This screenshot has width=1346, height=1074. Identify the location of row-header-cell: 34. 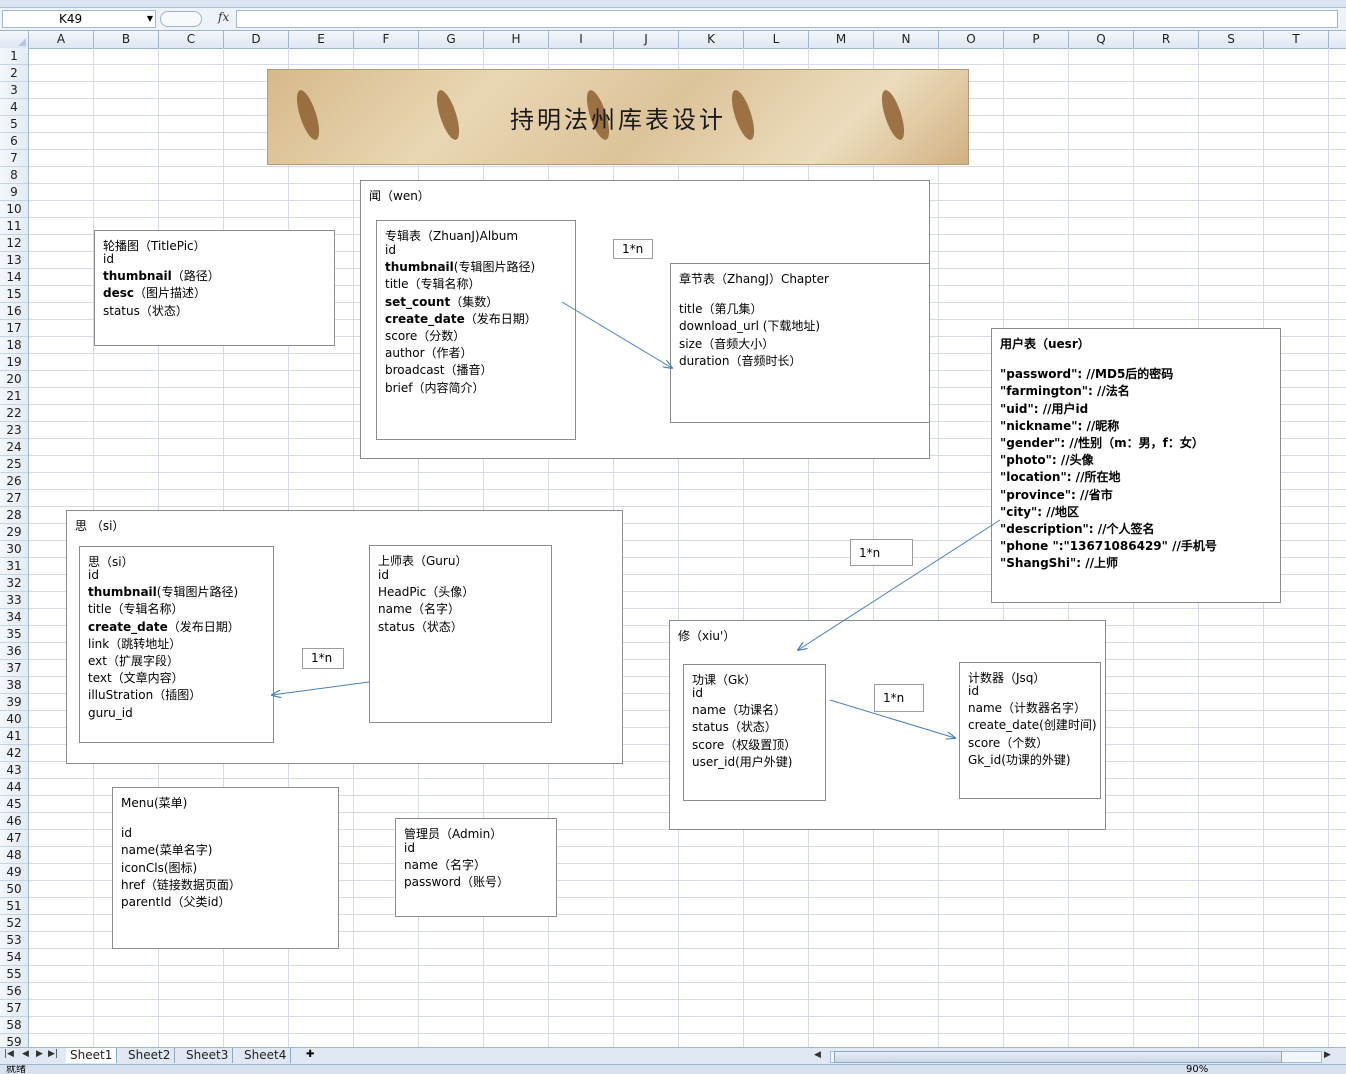
(14, 617).